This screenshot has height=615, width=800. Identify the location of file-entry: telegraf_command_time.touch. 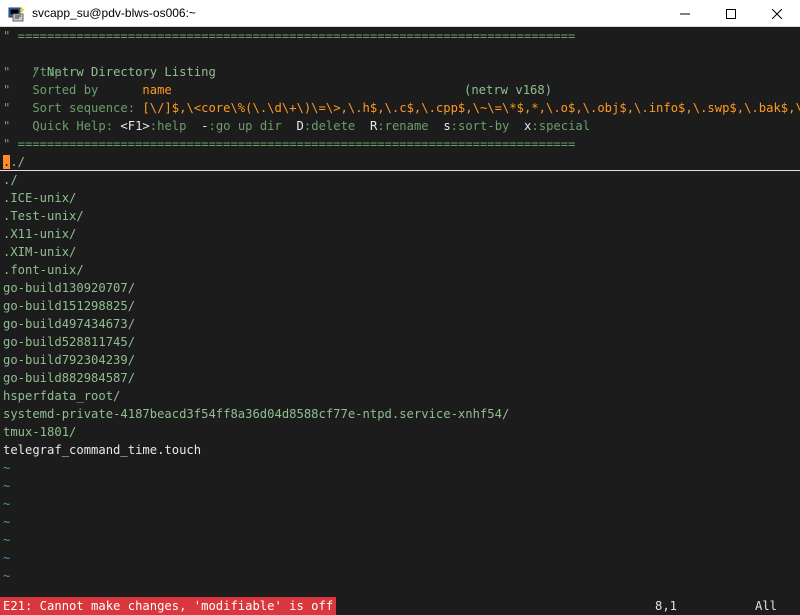
(102, 450).